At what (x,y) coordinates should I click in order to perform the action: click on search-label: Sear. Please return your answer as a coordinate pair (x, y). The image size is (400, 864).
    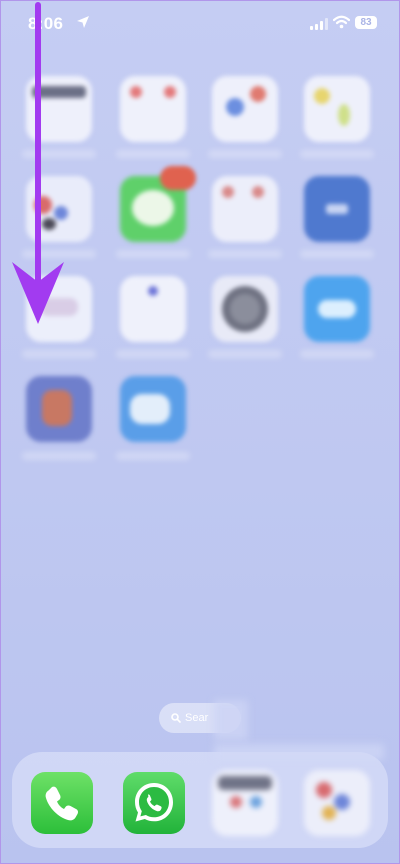
    Looking at the image, I should click on (197, 718).